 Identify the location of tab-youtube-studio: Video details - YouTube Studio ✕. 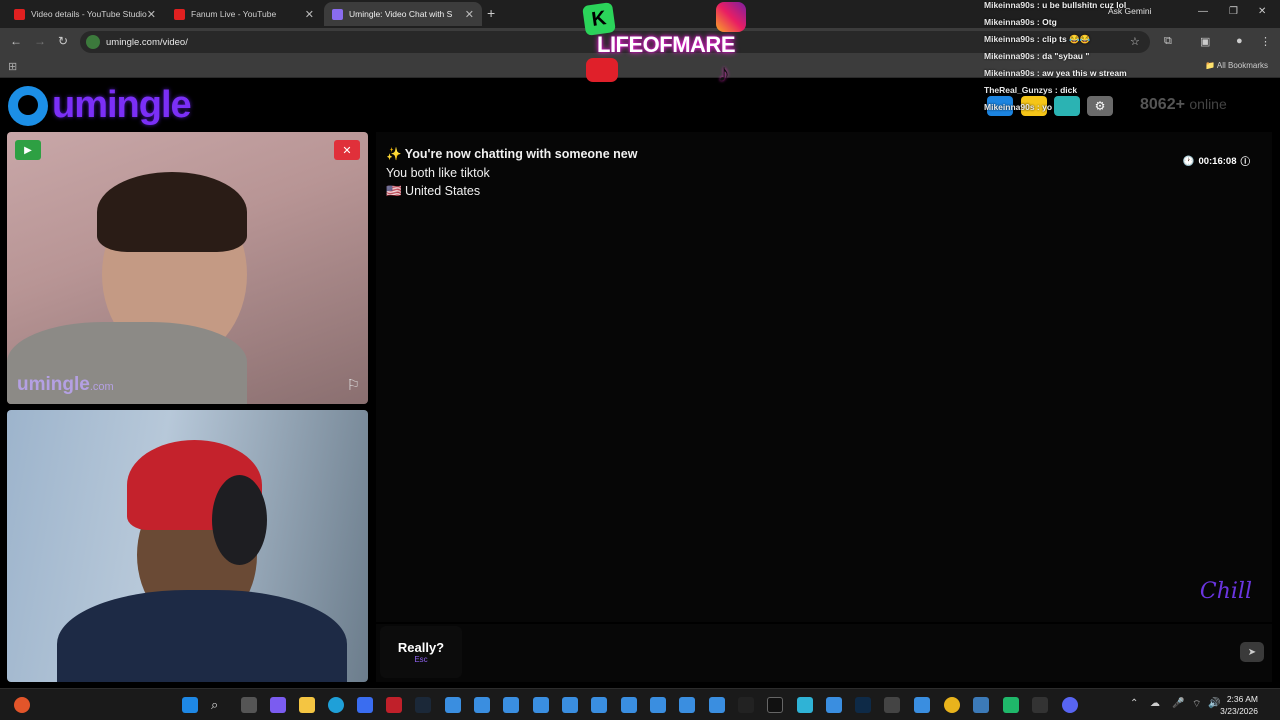
(85, 14).